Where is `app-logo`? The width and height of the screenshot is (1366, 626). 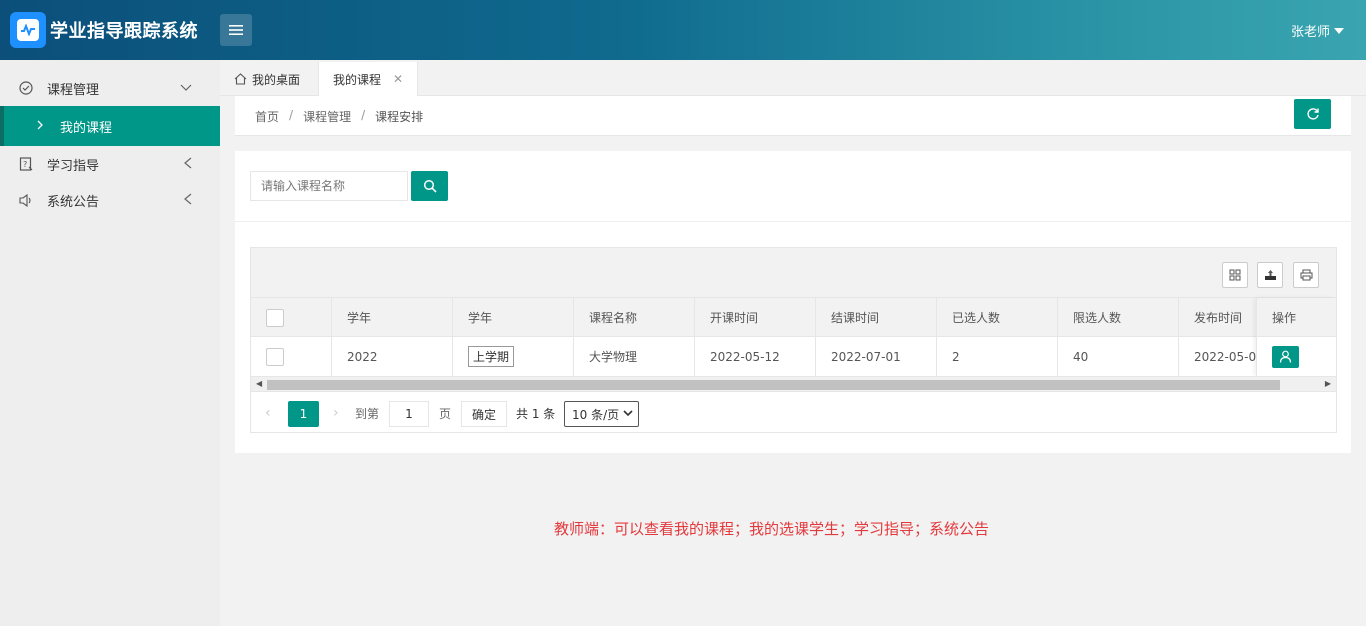 app-logo is located at coordinates (28, 30).